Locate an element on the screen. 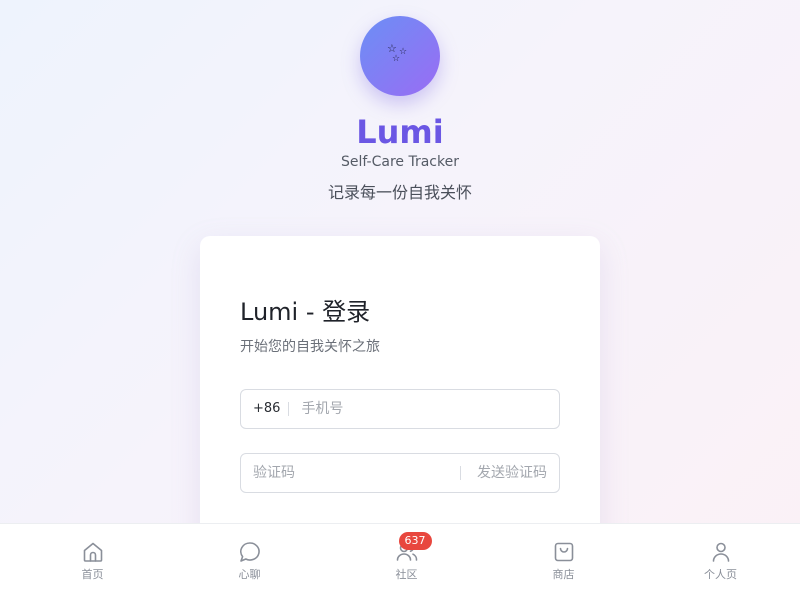 This screenshot has width=800, height=600. phone-input is located at coordinates (424, 409).